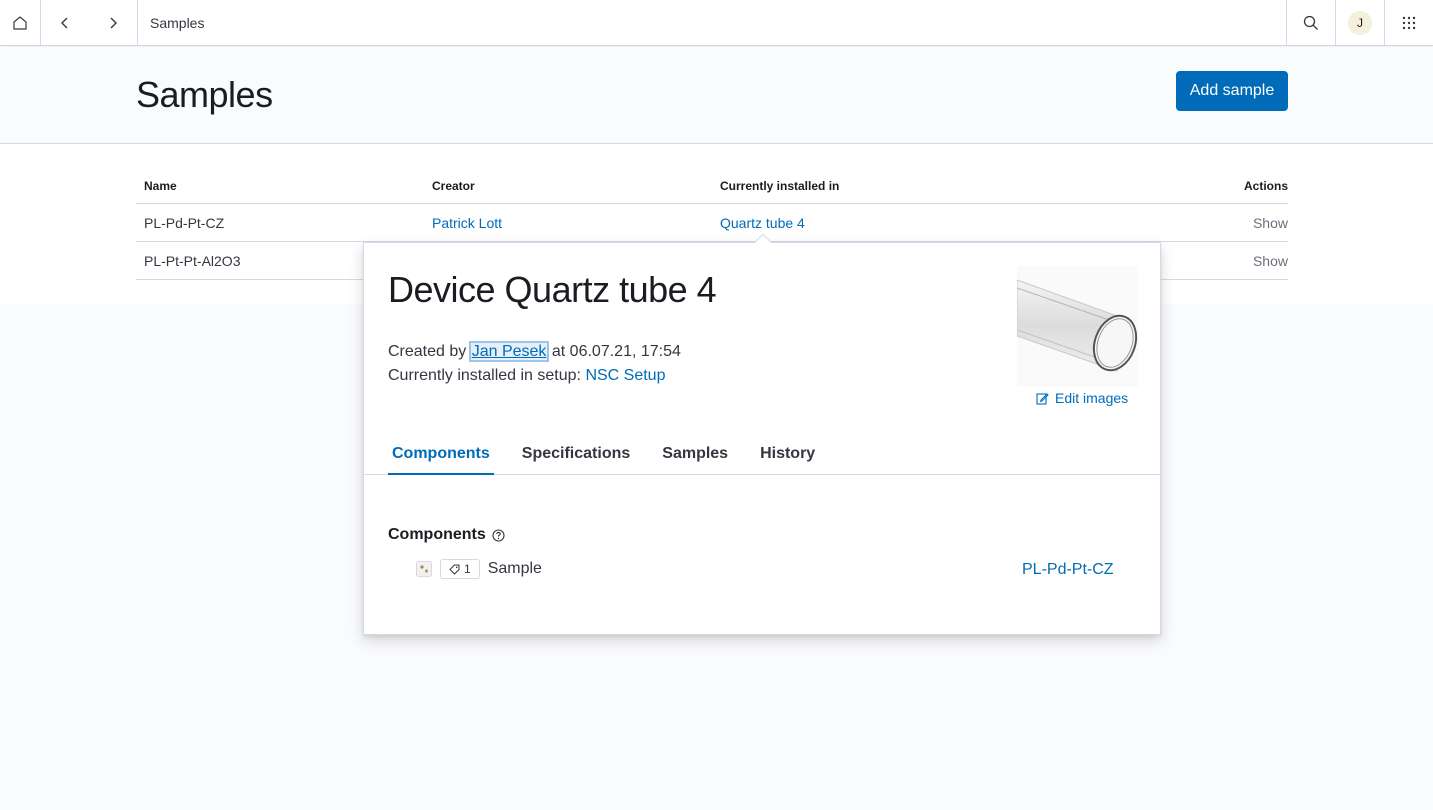 The height and width of the screenshot is (810, 1433). I want to click on component-label: Sample, so click(514, 568).